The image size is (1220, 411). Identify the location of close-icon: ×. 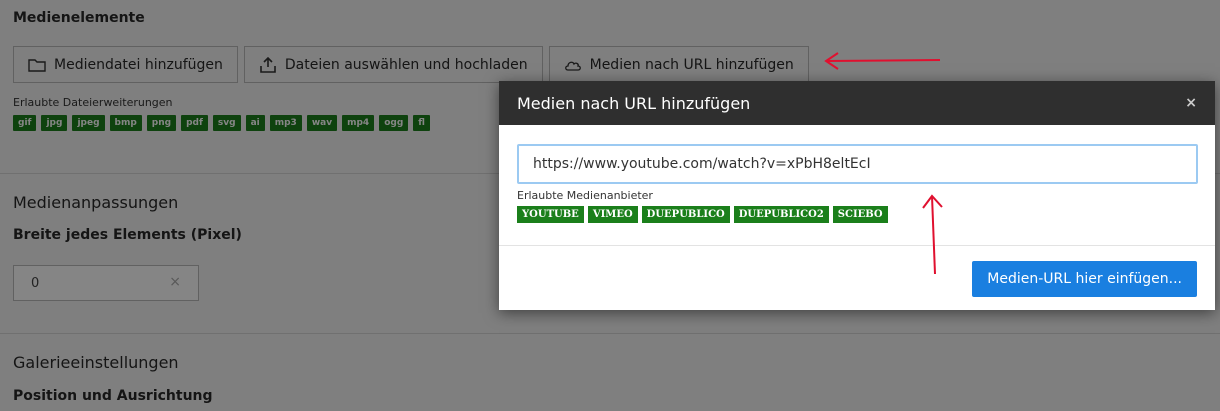
(1191, 103).